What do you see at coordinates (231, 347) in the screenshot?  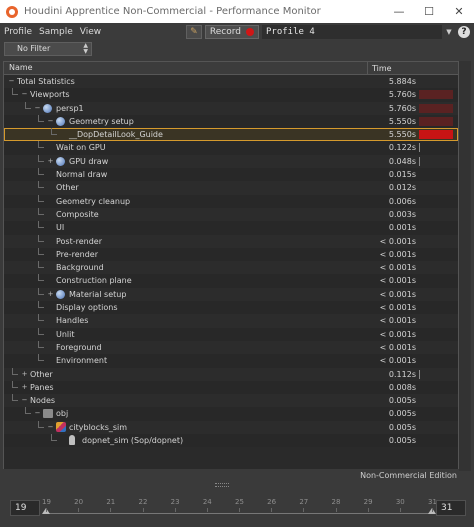 I see `table-row: Foreground < 0.001s` at bounding box center [231, 347].